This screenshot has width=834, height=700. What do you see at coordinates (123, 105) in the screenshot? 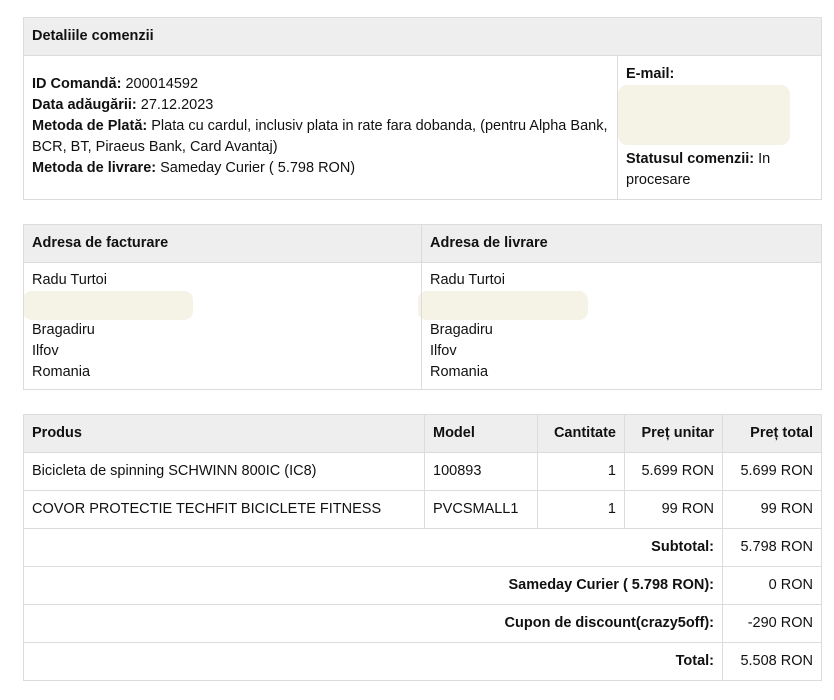
I see `order-date: Data adăugării: 27.12.2023` at bounding box center [123, 105].